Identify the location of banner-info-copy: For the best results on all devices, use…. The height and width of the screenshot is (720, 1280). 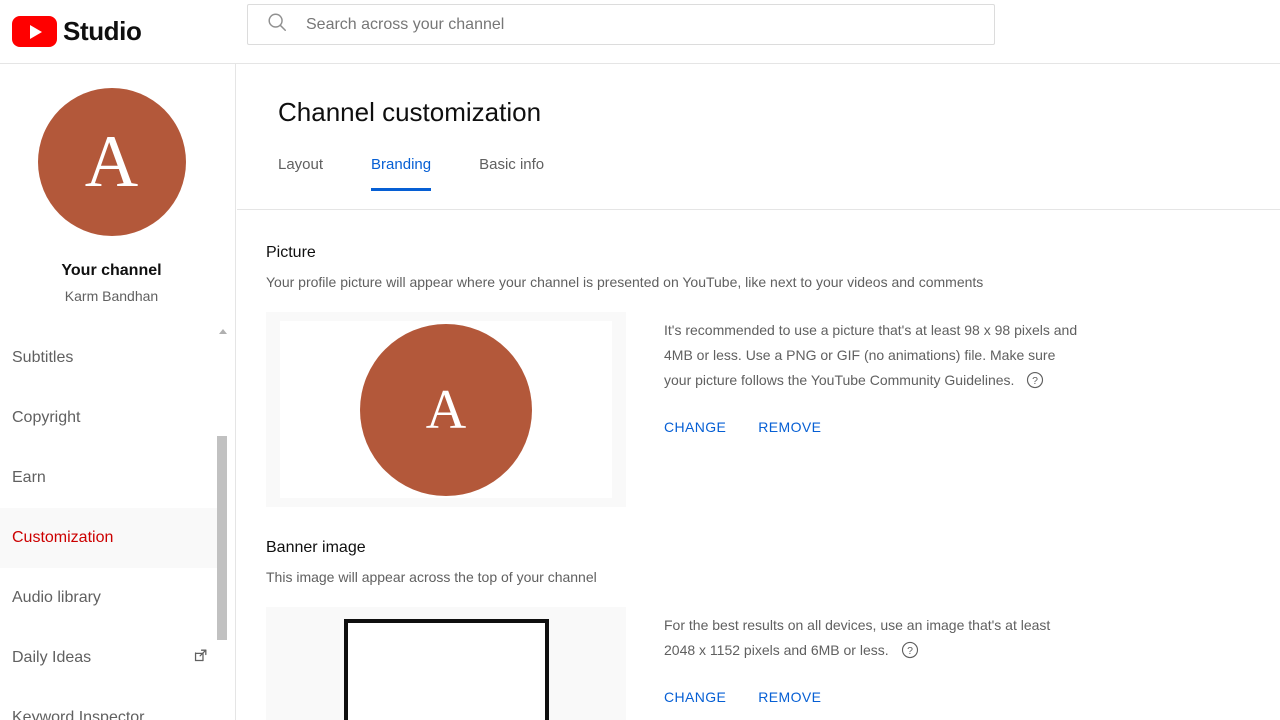
(857, 637).